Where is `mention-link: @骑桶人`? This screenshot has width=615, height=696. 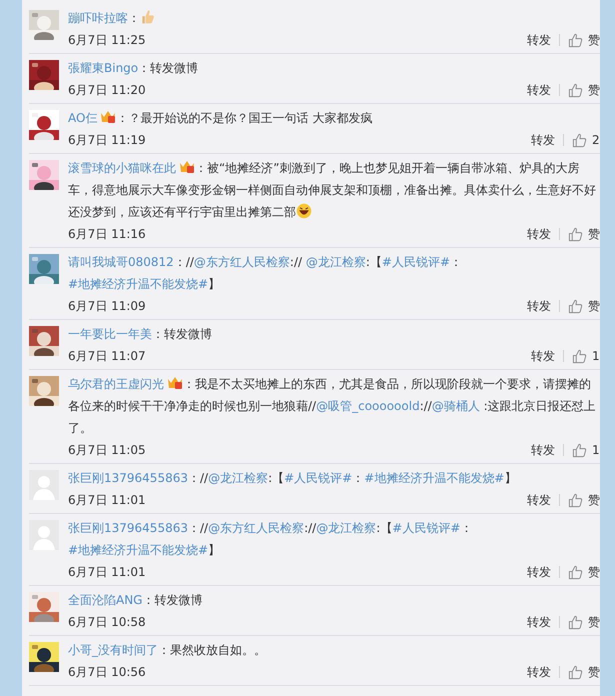 mention-link: @骑桶人 is located at coordinates (456, 406).